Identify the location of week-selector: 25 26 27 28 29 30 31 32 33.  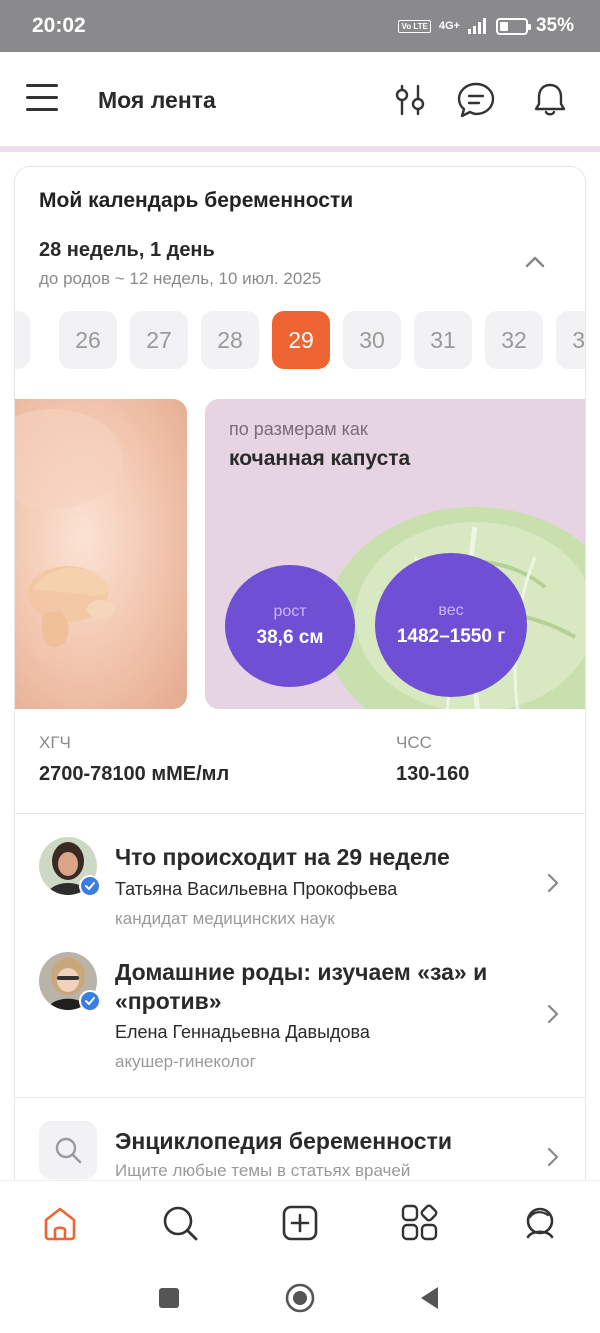
(300, 341).